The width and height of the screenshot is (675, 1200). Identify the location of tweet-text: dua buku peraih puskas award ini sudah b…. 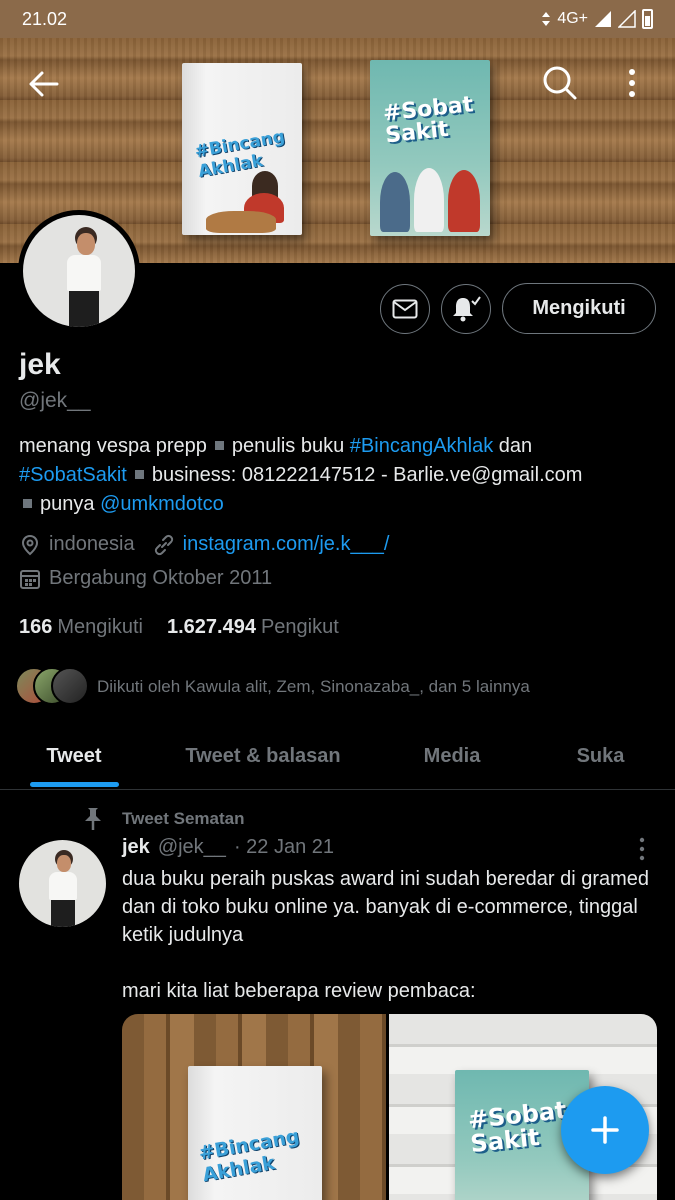
(386, 935).